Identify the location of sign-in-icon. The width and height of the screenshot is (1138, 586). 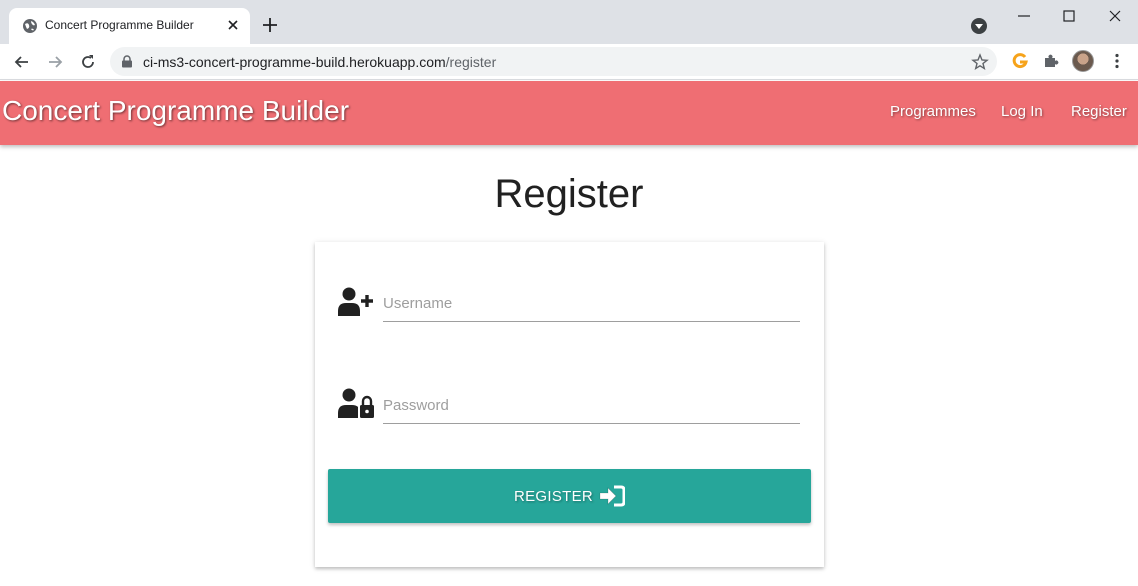
(612, 496).